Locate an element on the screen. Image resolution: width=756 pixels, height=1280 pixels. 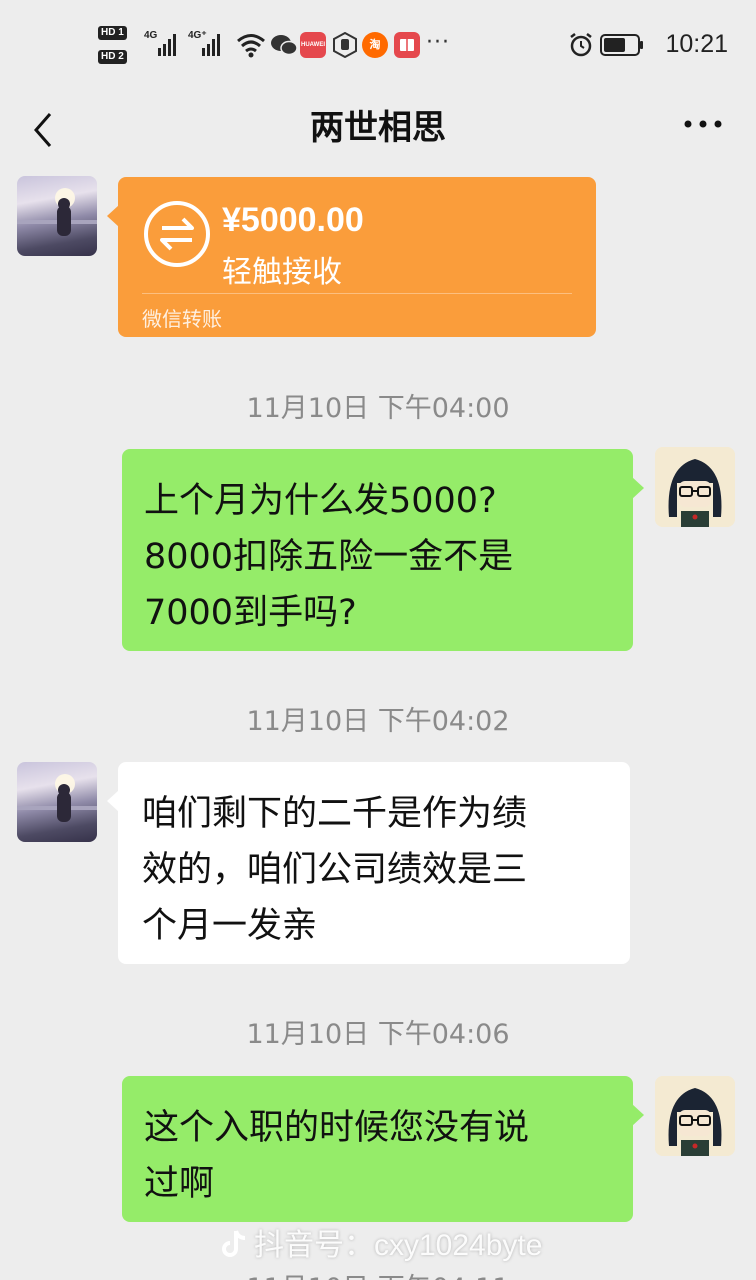
chat-header: 两世相思 is located at coordinates (378, 125).